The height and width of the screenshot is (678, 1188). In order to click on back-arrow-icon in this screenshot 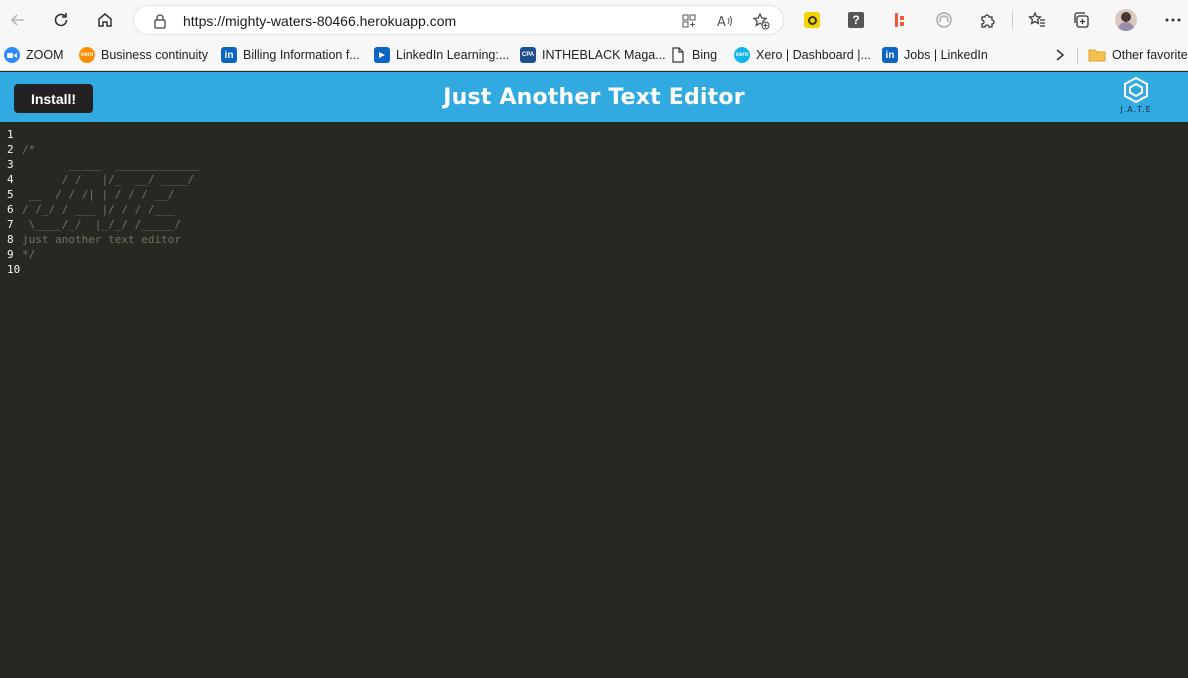, I will do `click(17, 20)`.